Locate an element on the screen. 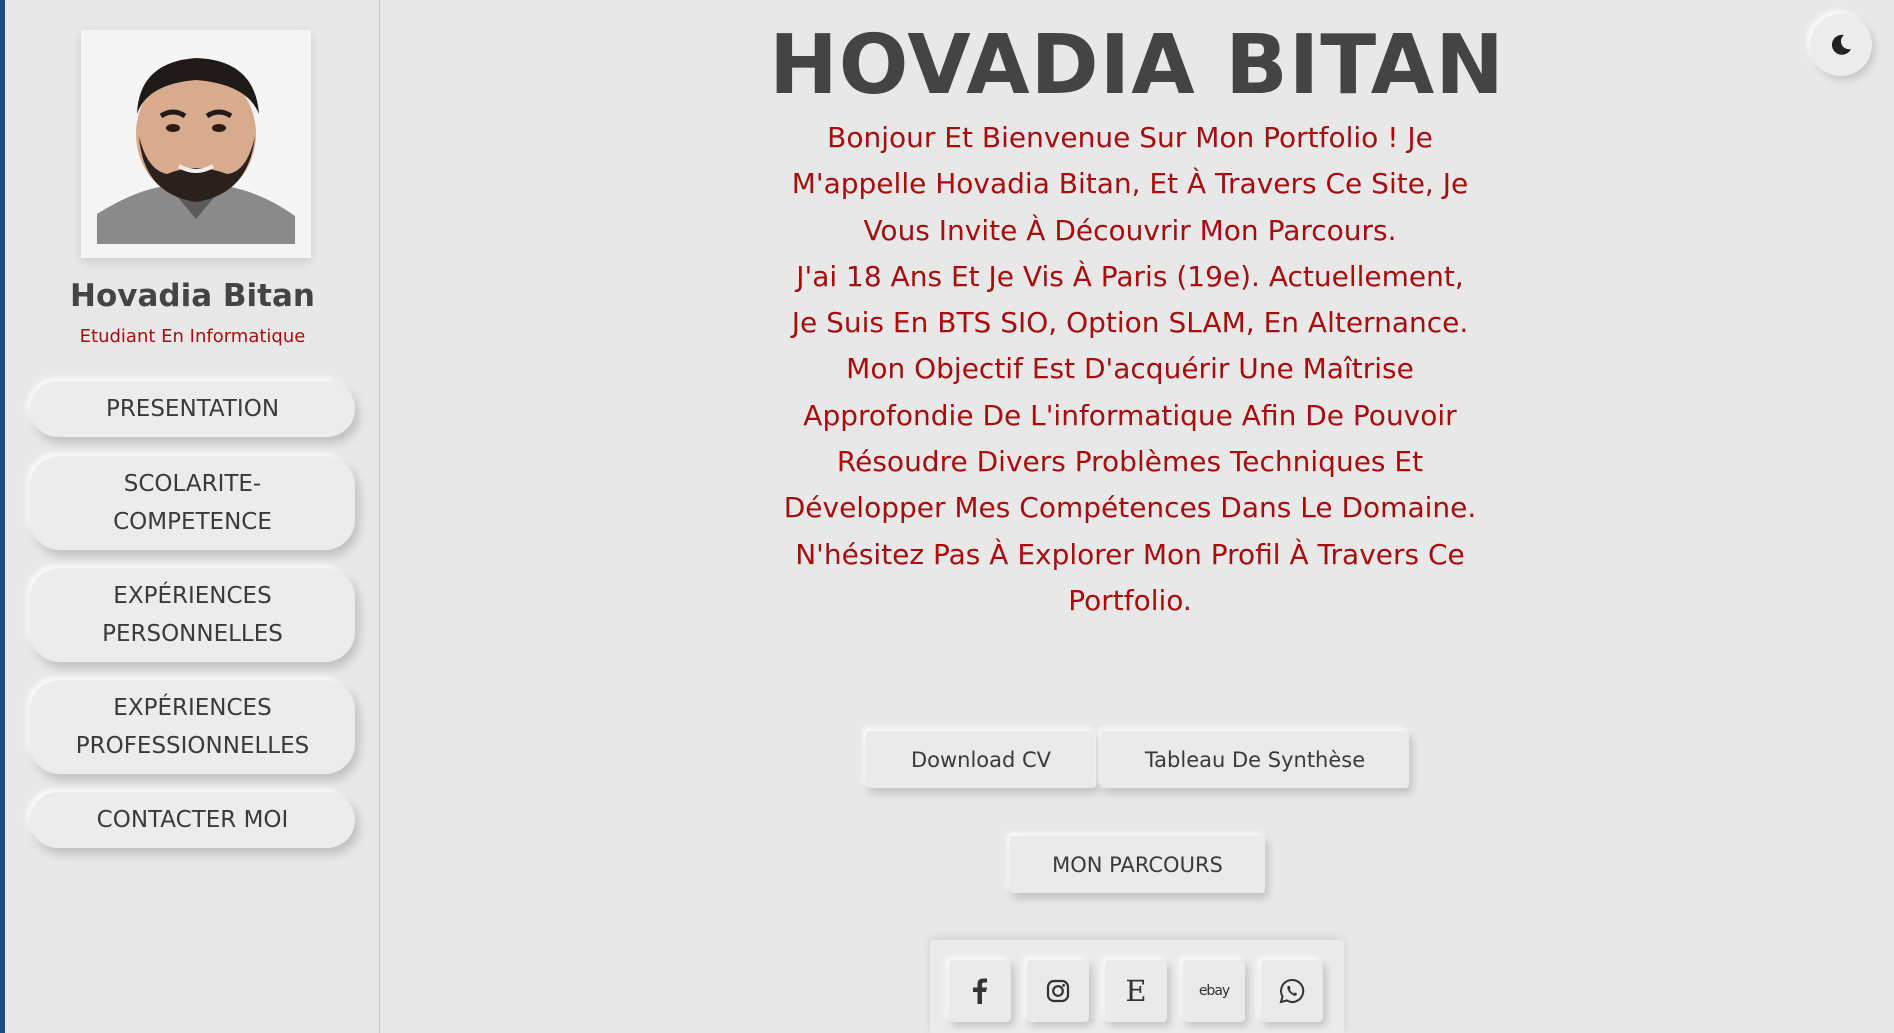 The width and height of the screenshot is (1894, 1033). dark-mode-toggle is located at coordinates (1841, 45).